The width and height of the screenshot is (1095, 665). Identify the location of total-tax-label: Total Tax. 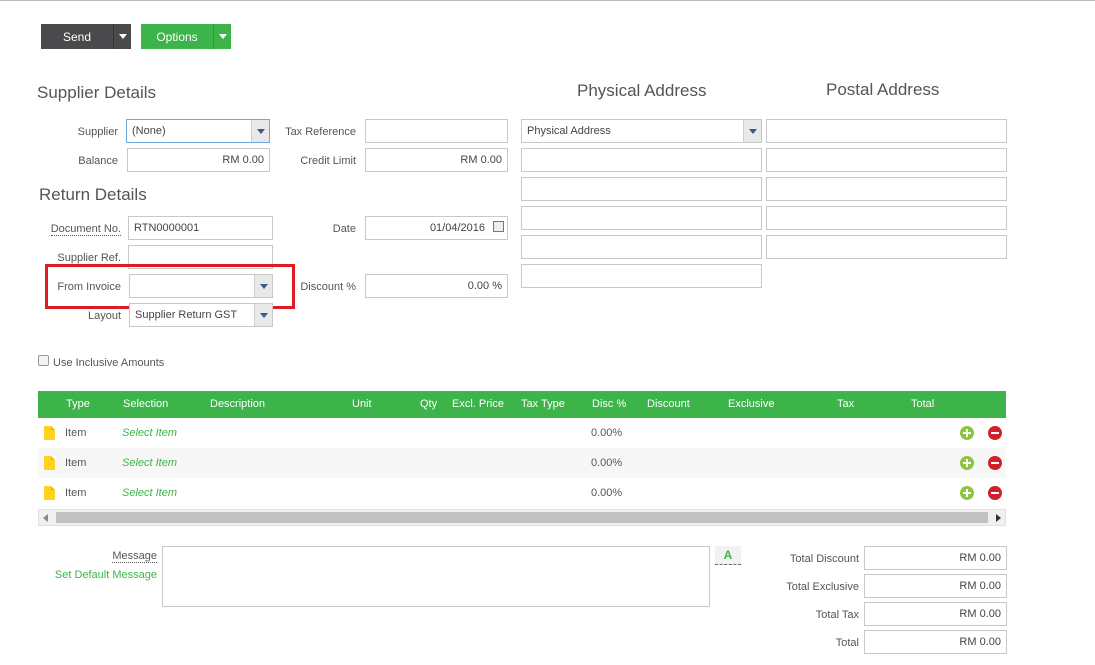
(837, 615).